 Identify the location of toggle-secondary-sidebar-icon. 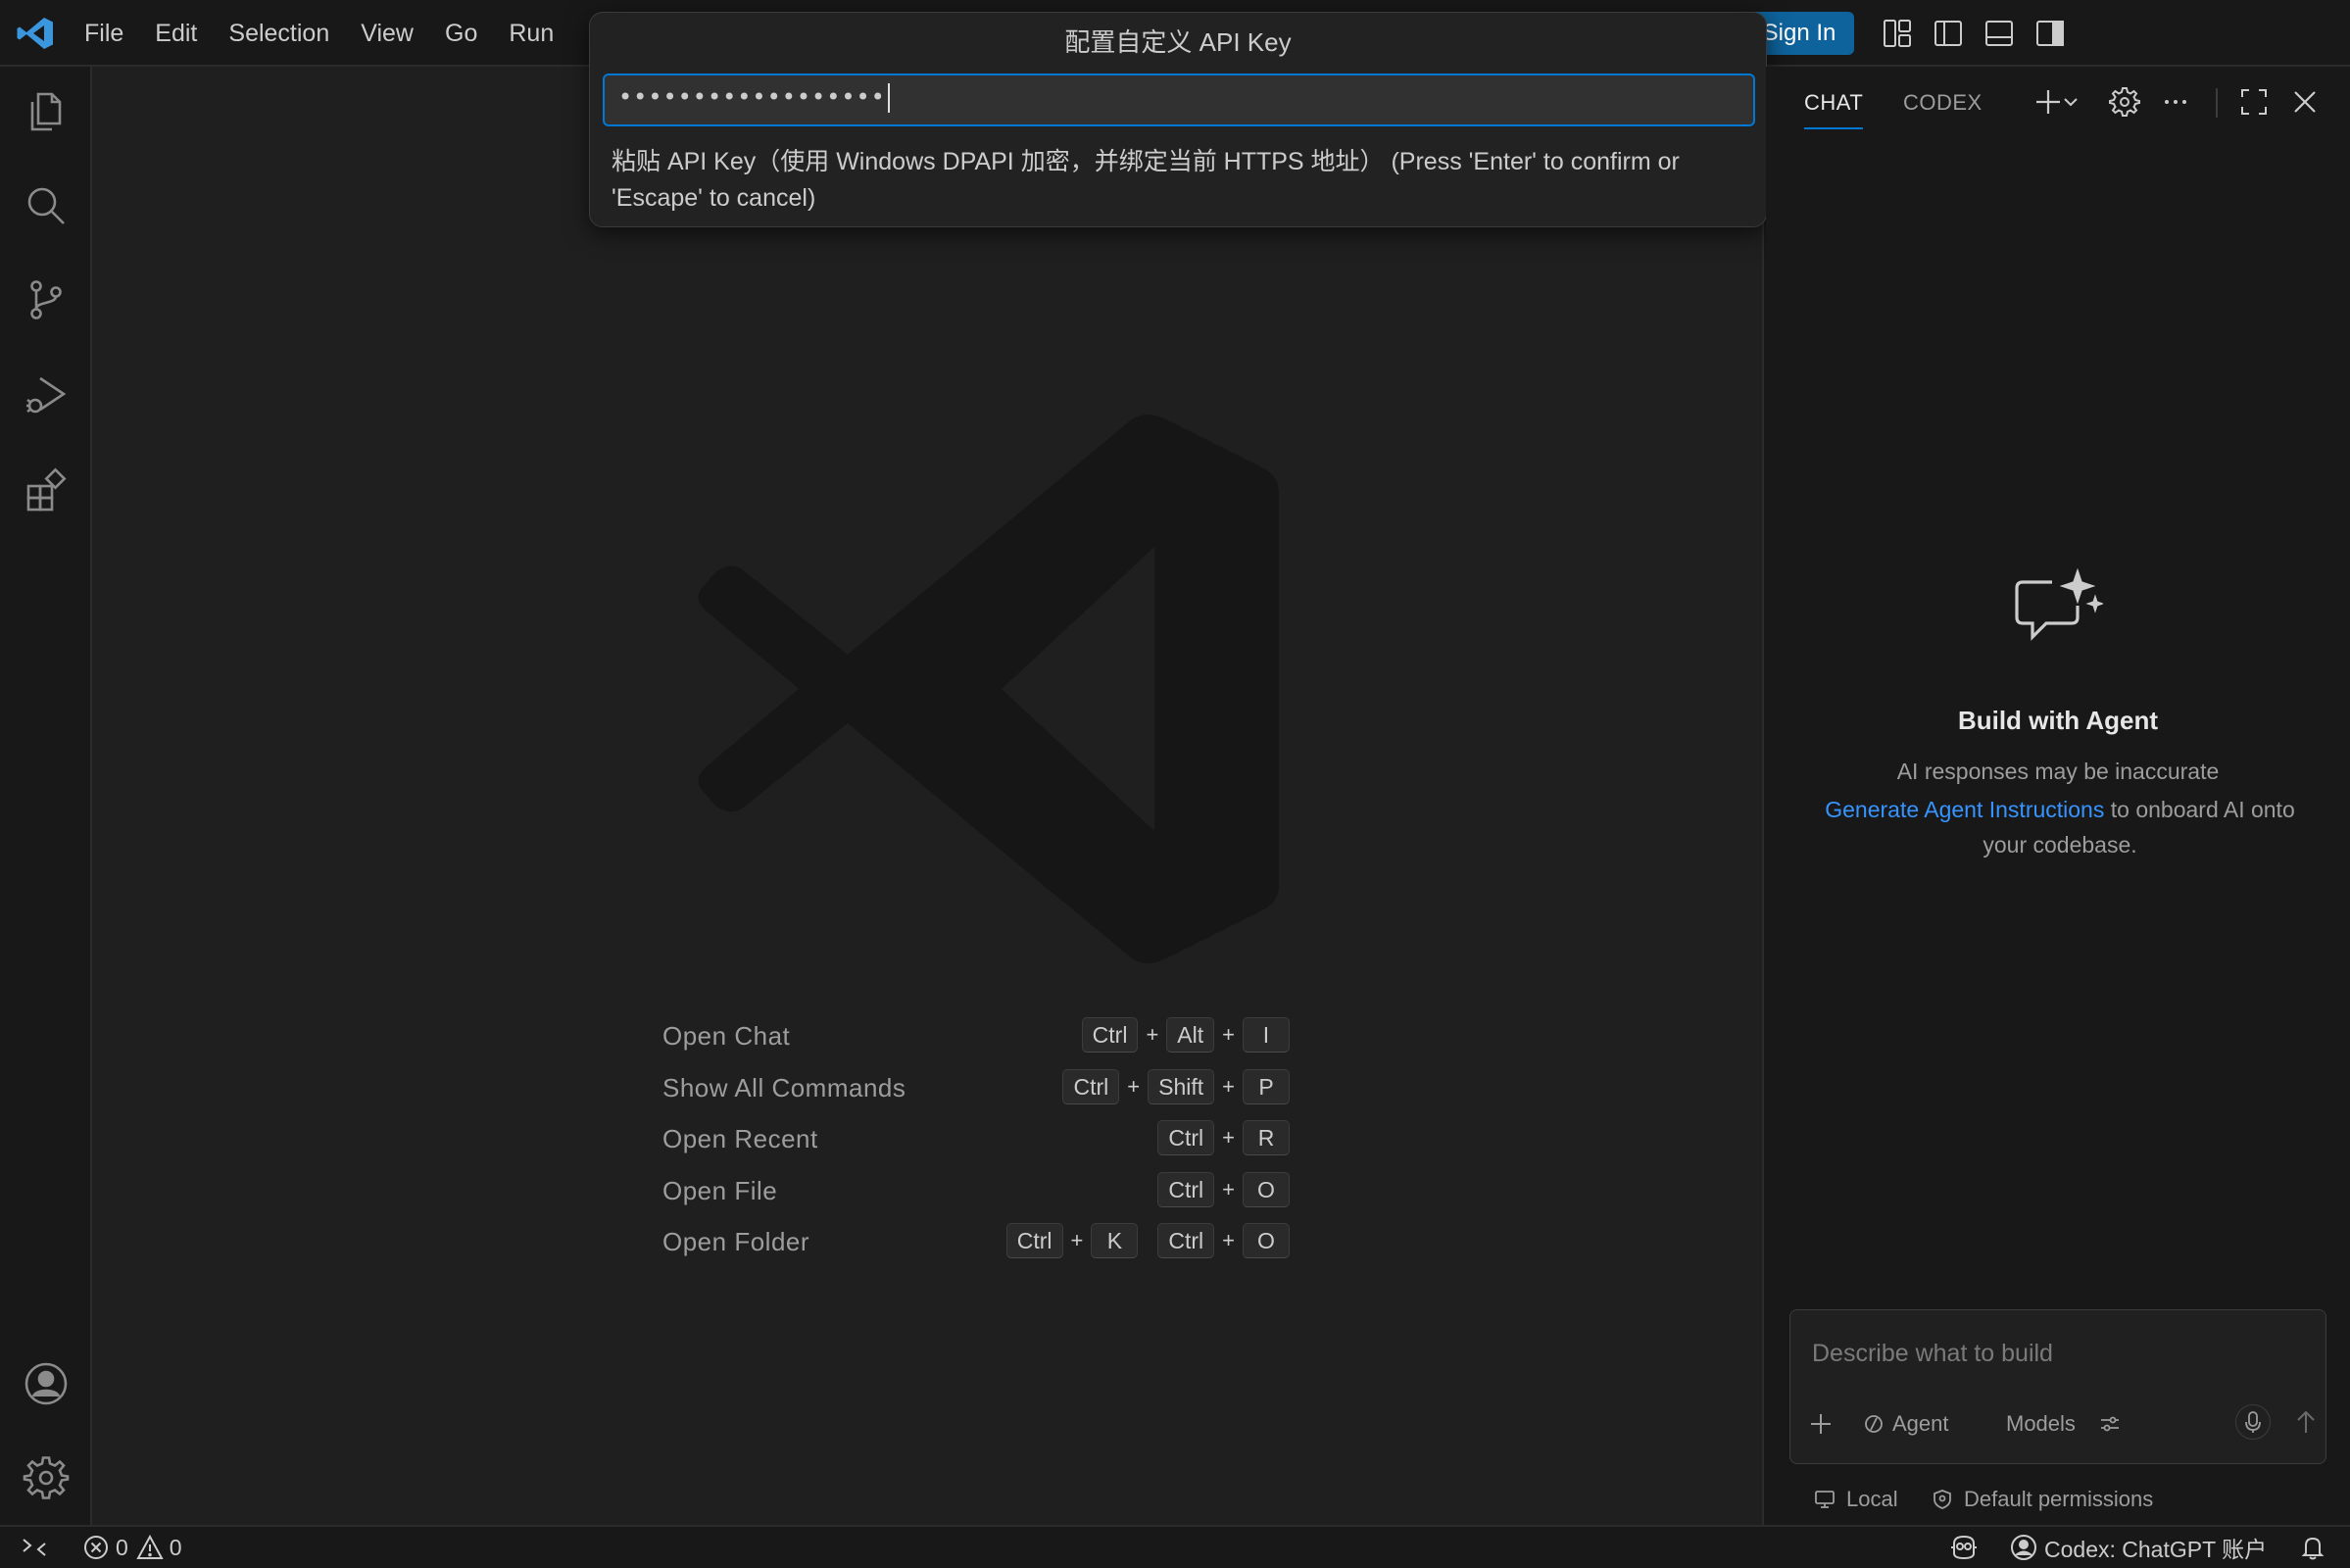
(2050, 33).